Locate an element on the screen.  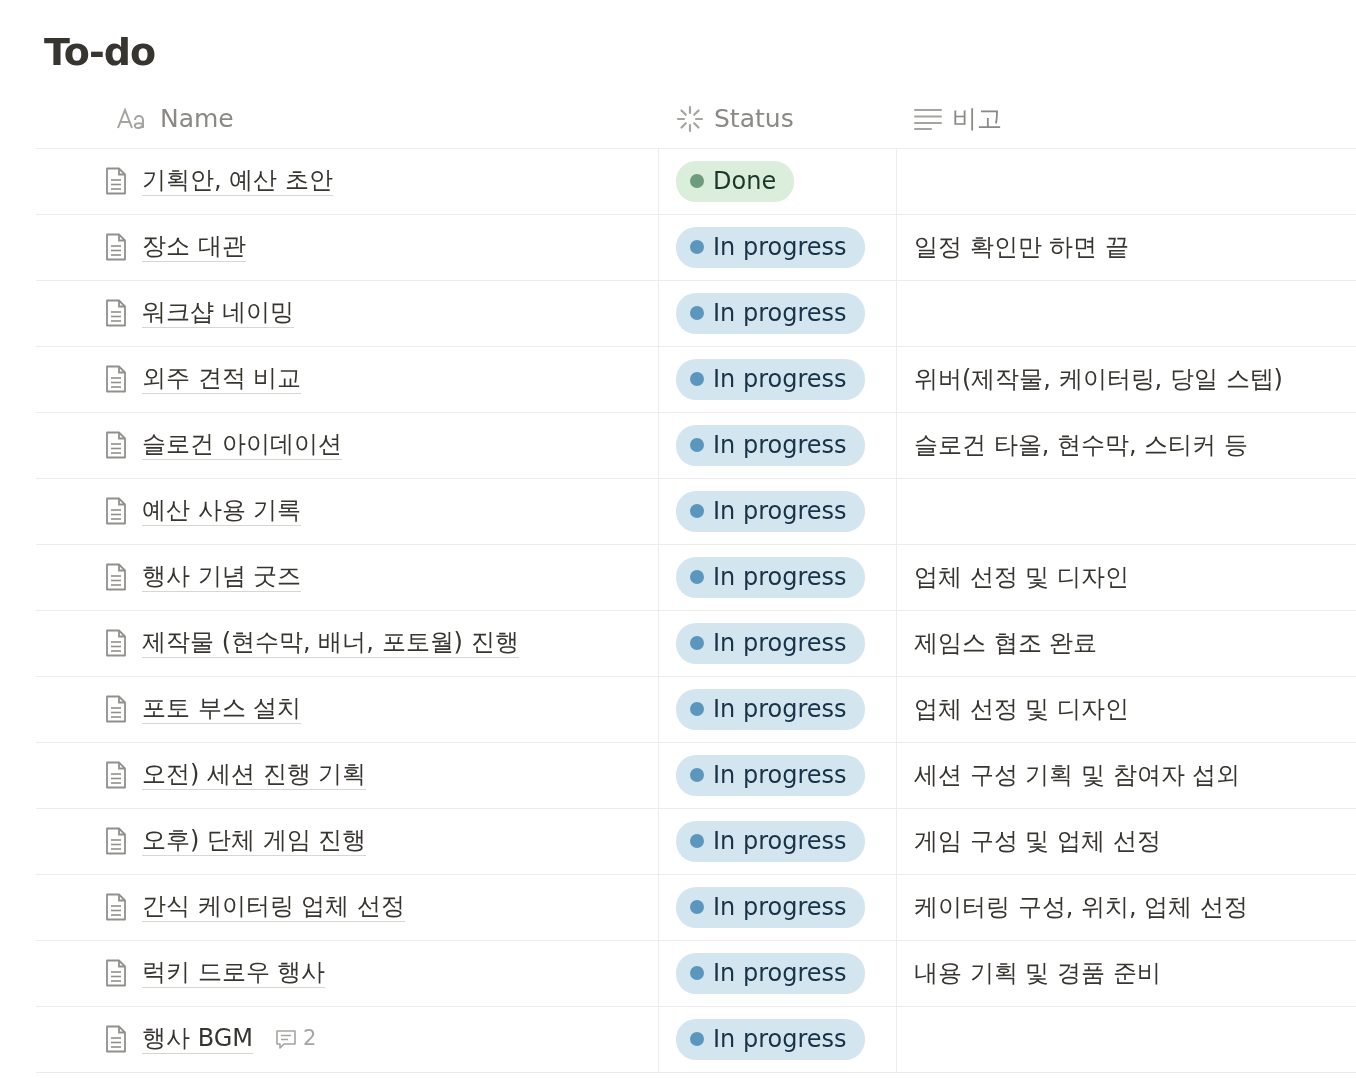
page-link: 럭키 드로우 행사 is located at coordinates (234, 973).